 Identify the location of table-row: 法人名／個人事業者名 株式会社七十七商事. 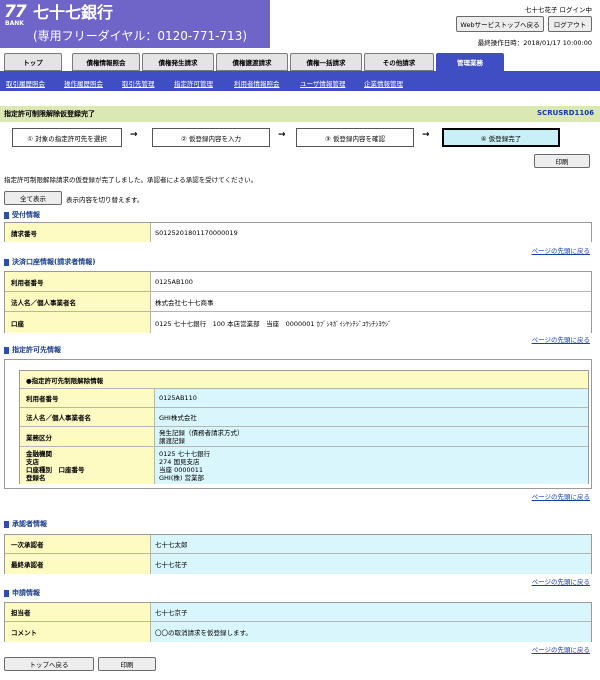
(298, 302).